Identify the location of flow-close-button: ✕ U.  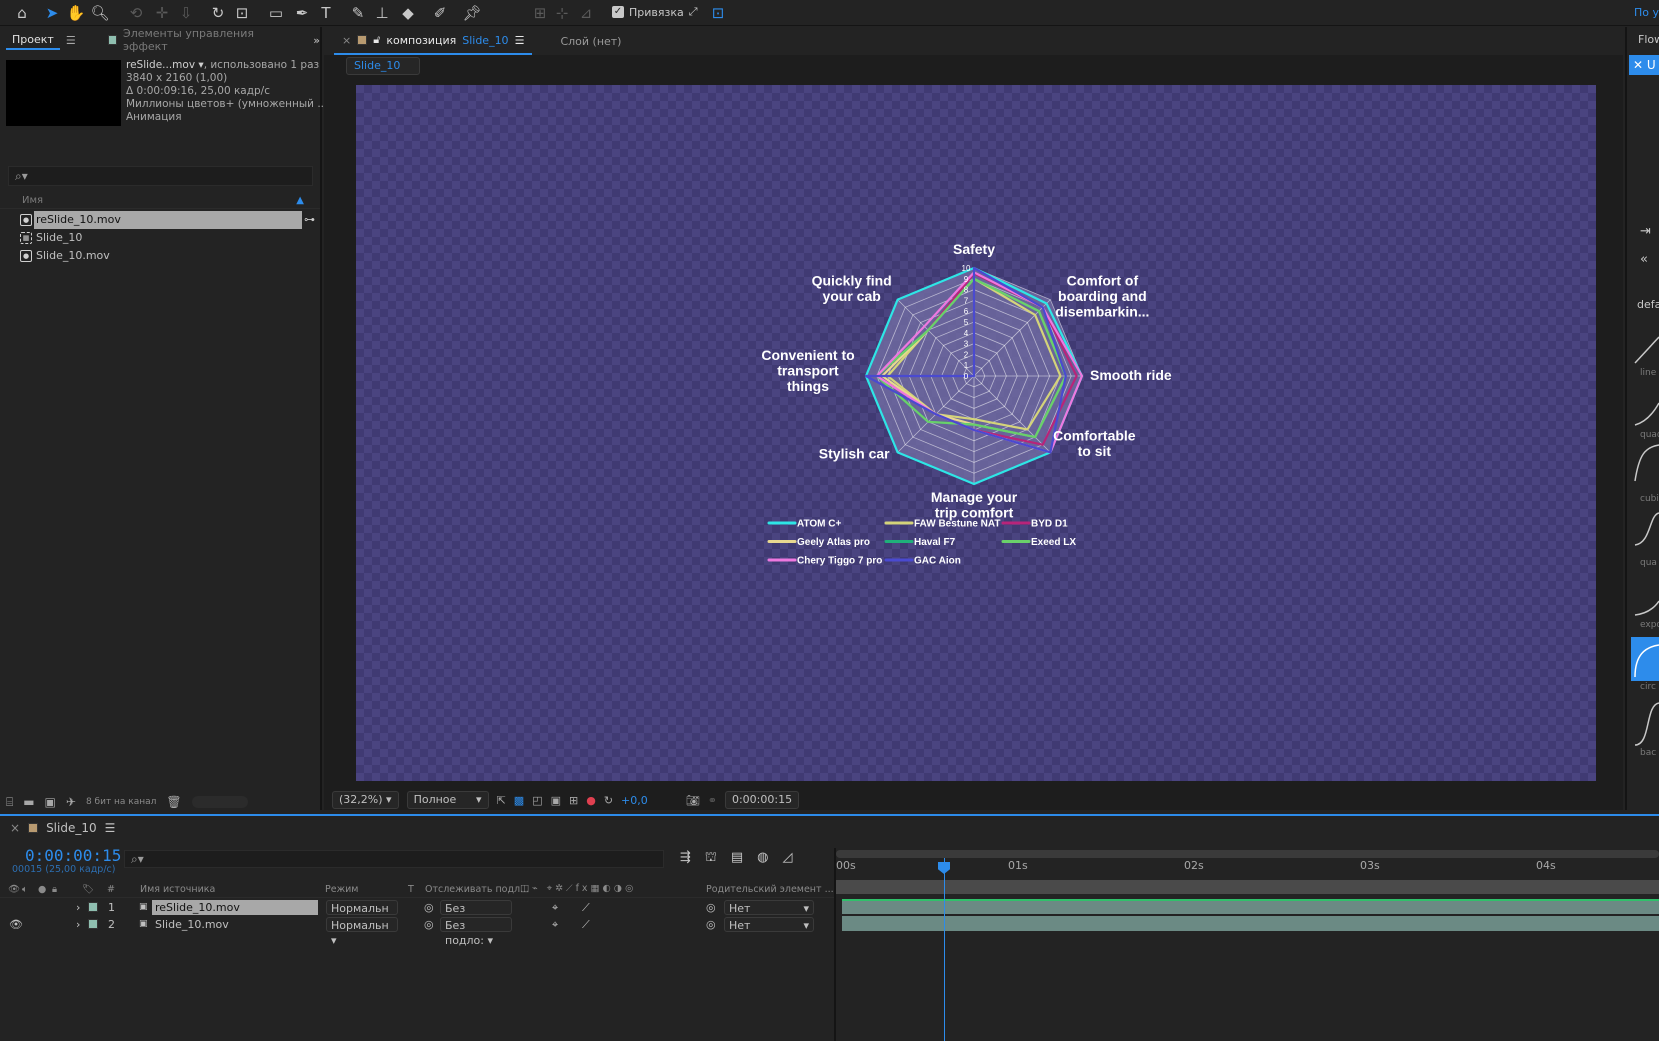
(1644, 65).